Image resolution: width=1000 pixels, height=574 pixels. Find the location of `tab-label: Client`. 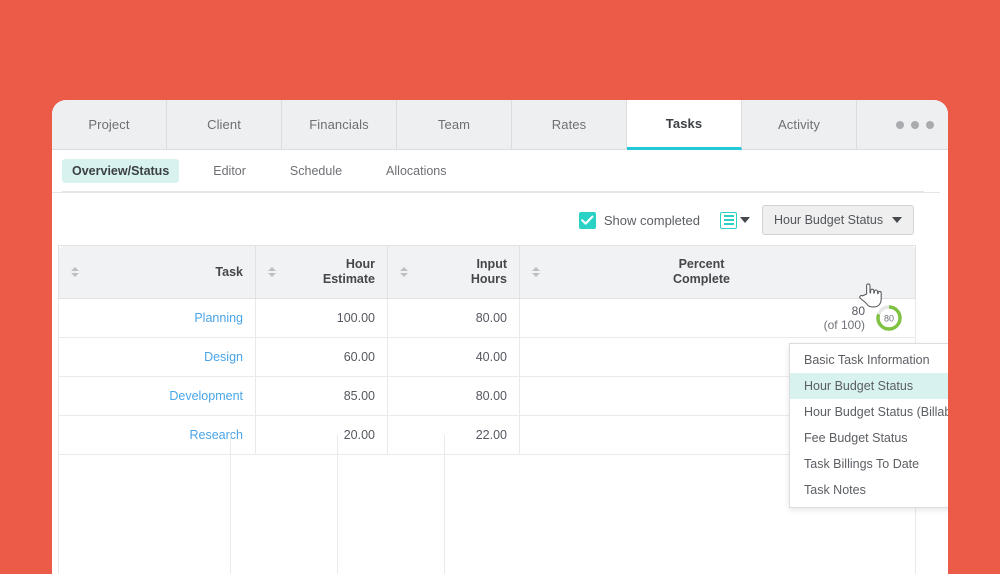

tab-label: Client is located at coordinates (224, 124).